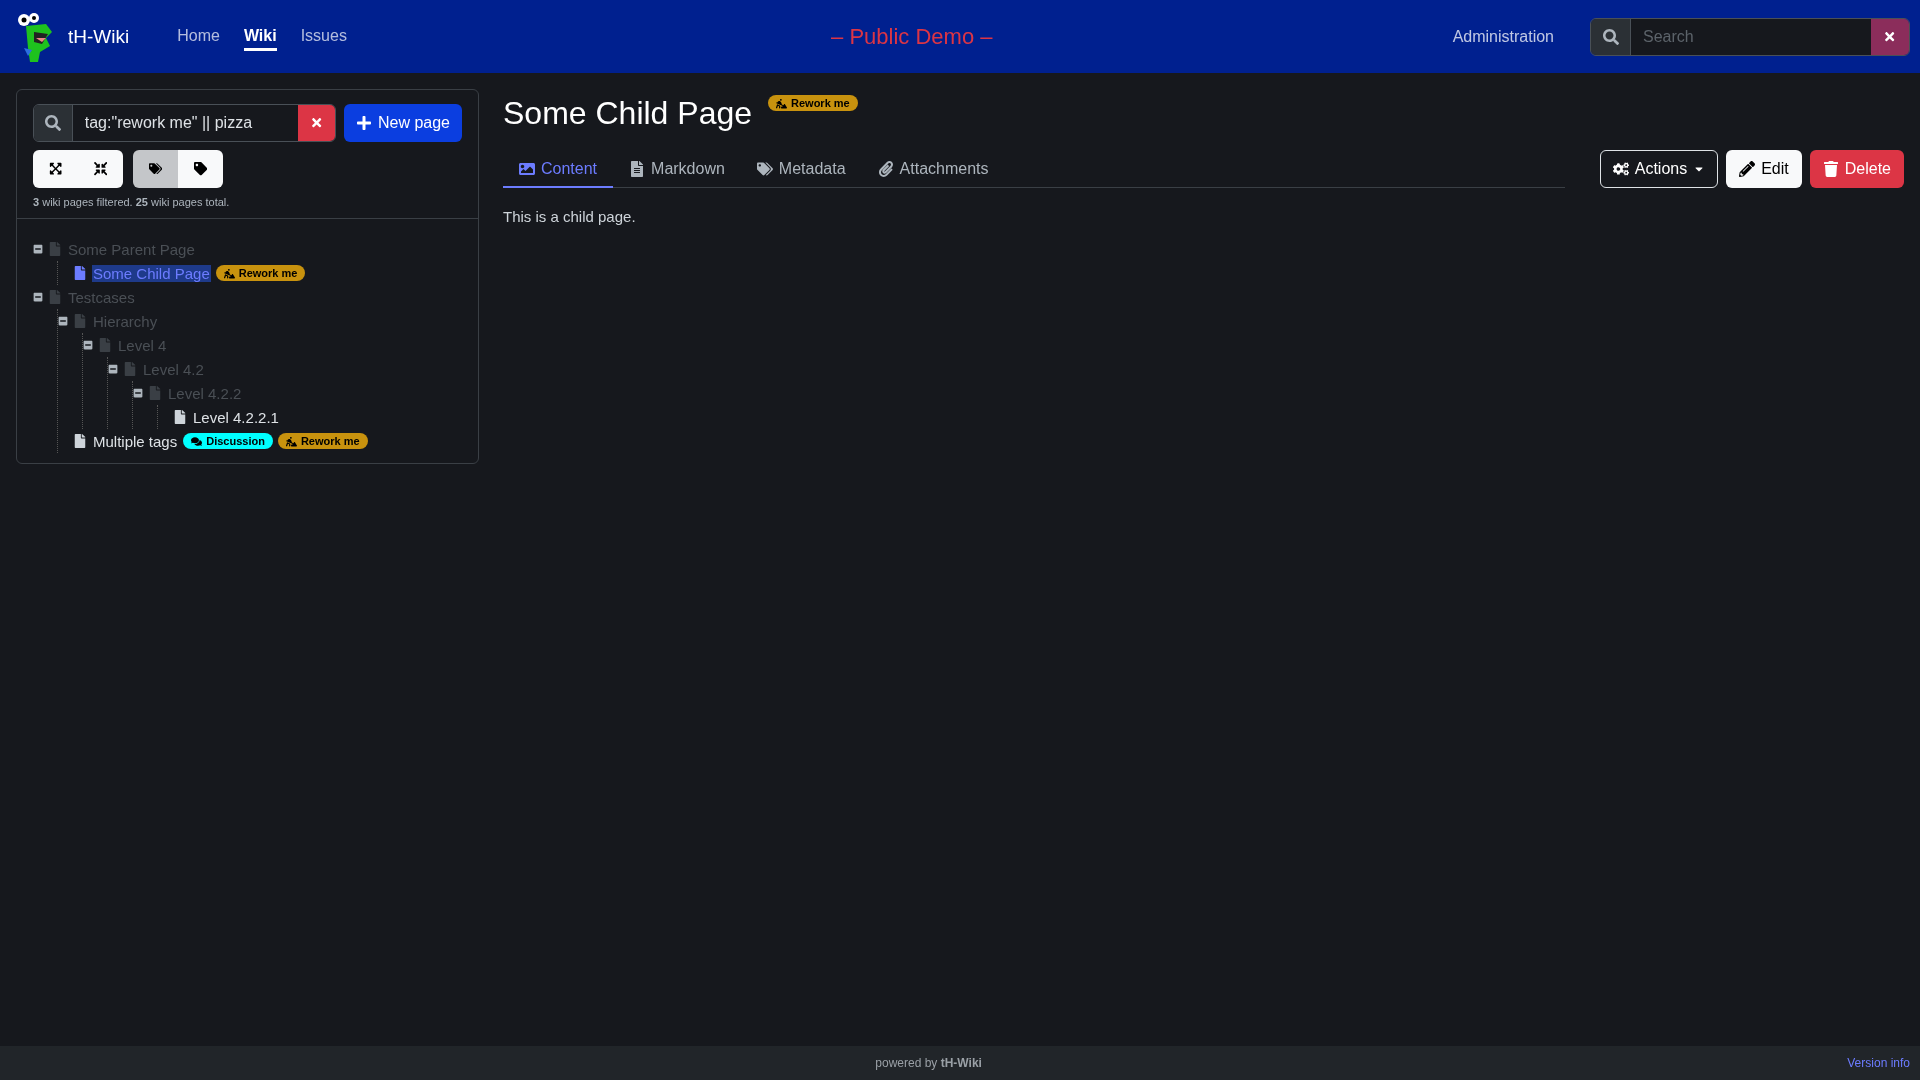  I want to click on tab: Markdown, so click(677, 170).